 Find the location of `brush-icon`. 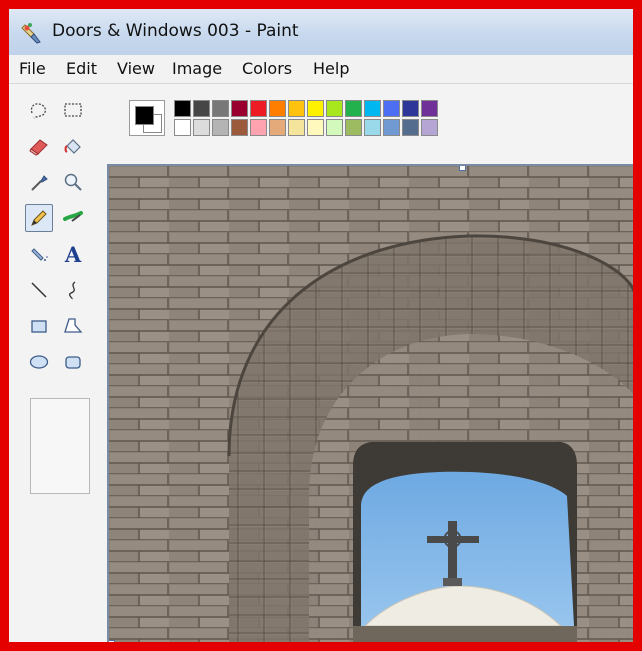

brush-icon is located at coordinates (73, 216).